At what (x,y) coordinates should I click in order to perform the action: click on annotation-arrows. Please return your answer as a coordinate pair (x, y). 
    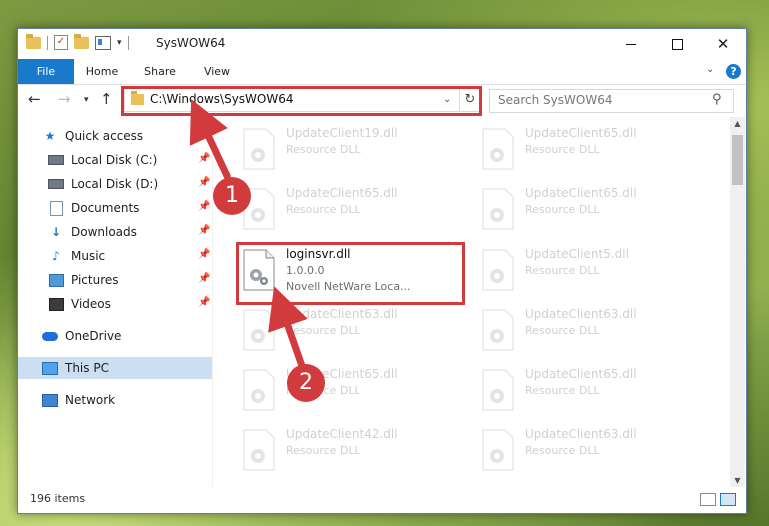
    Looking at the image, I should click on (248, 233).